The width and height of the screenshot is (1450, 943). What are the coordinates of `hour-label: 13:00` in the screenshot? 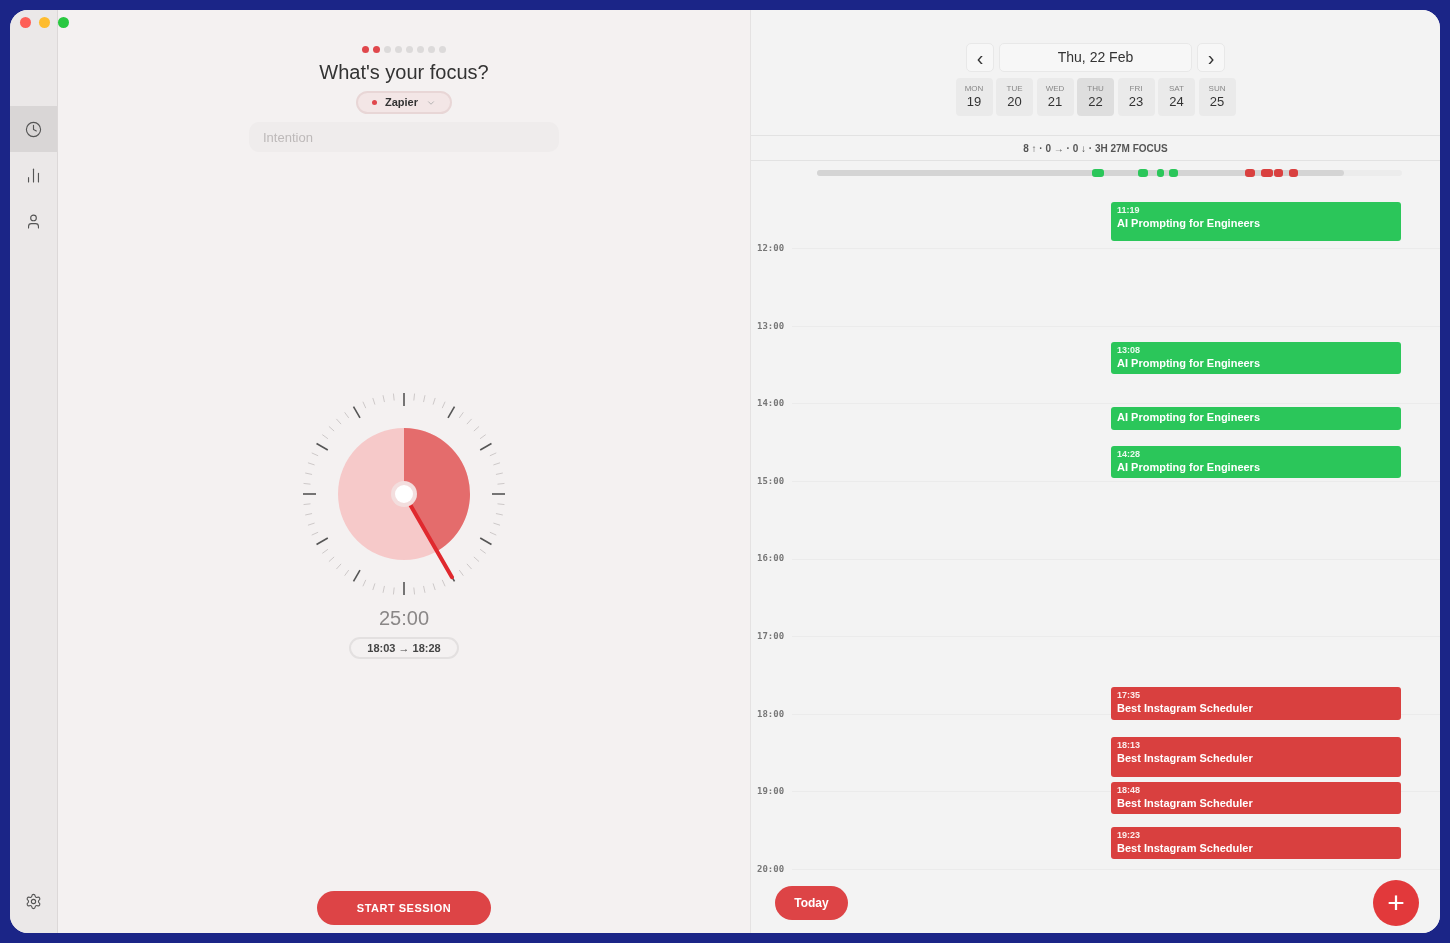 It's located at (771, 326).